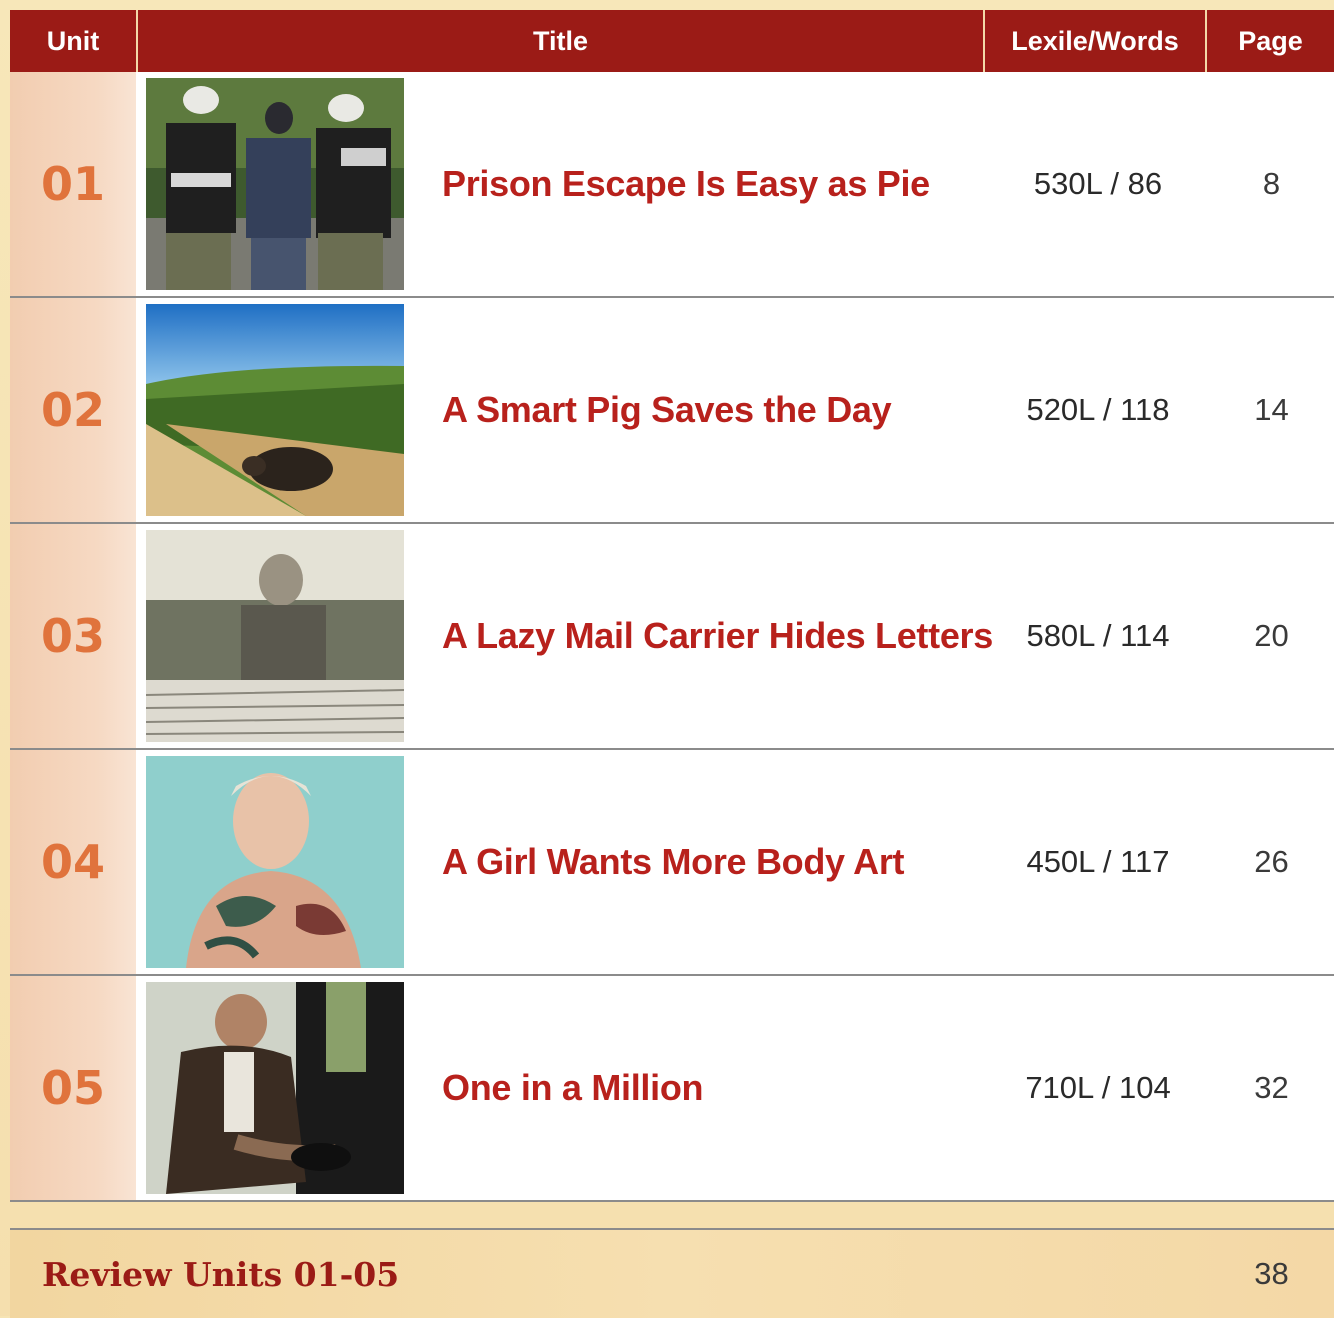 The height and width of the screenshot is (1318, 1334). I want to click on unit-cell: 03, so click(74, 636).